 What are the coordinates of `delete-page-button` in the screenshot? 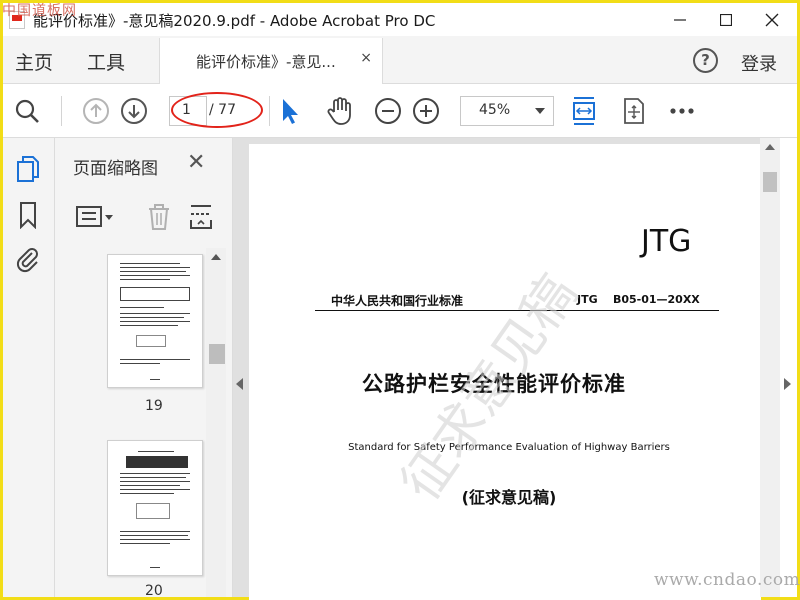 It's located at (159, 217).